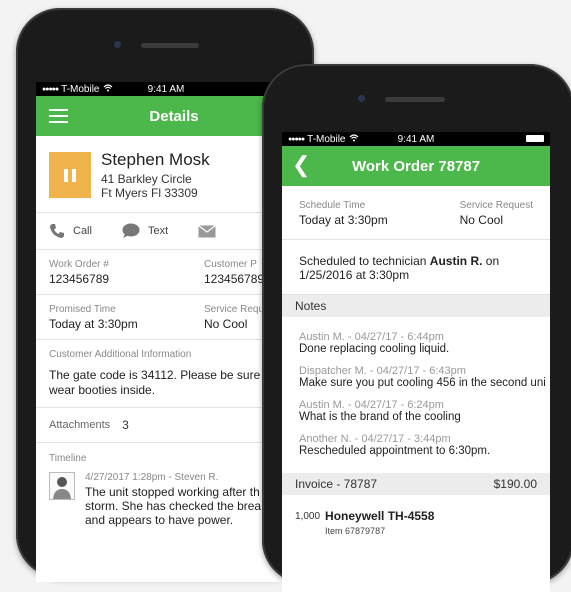  Describe the element at coordinates (158, 231) in the screenshot. I see `text-label: Text` at that location.